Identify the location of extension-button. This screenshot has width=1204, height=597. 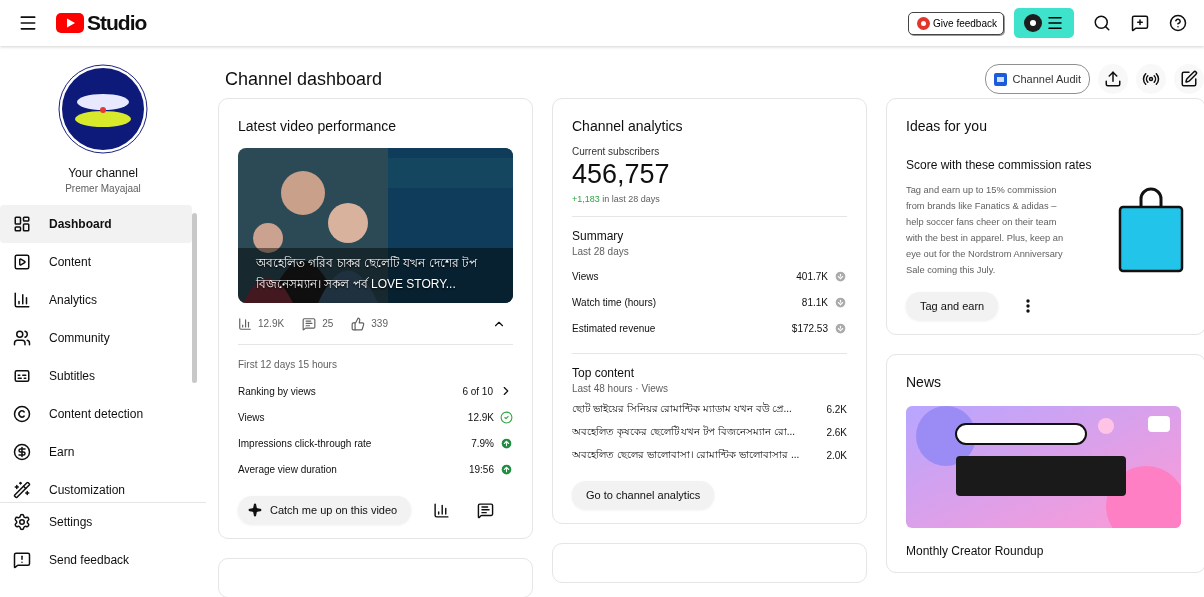
(1044, 23).